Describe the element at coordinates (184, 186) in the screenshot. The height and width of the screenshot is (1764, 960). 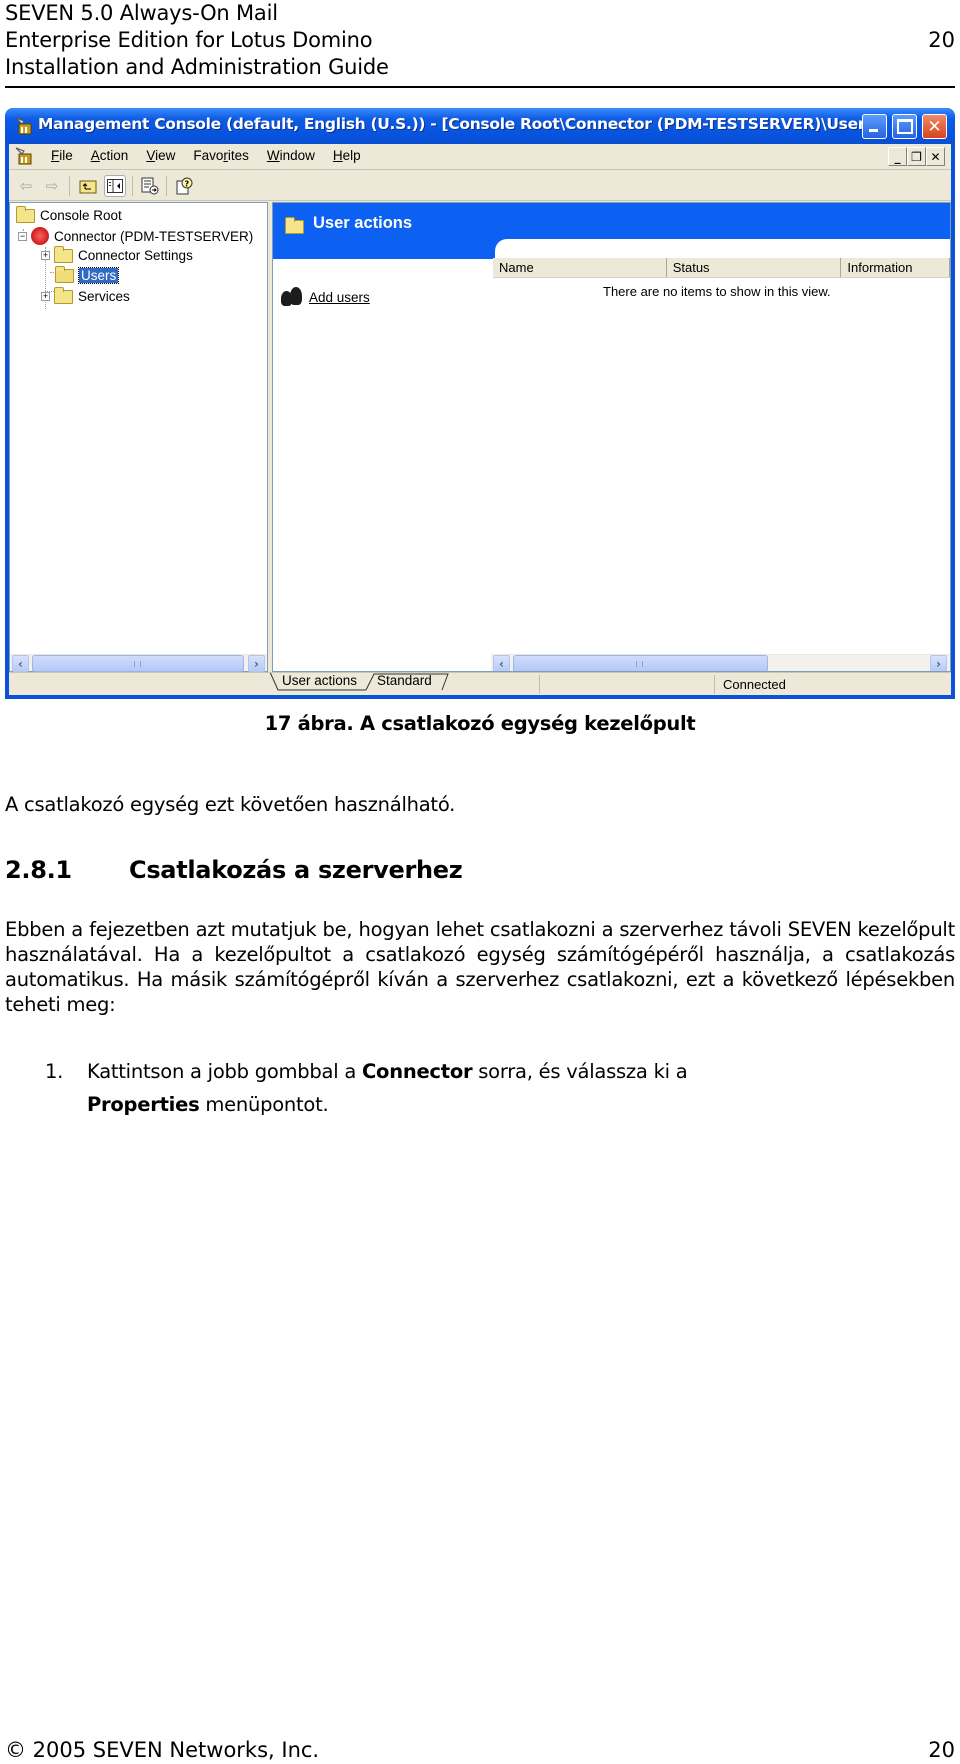
I see `help-icon: ?` at that location.